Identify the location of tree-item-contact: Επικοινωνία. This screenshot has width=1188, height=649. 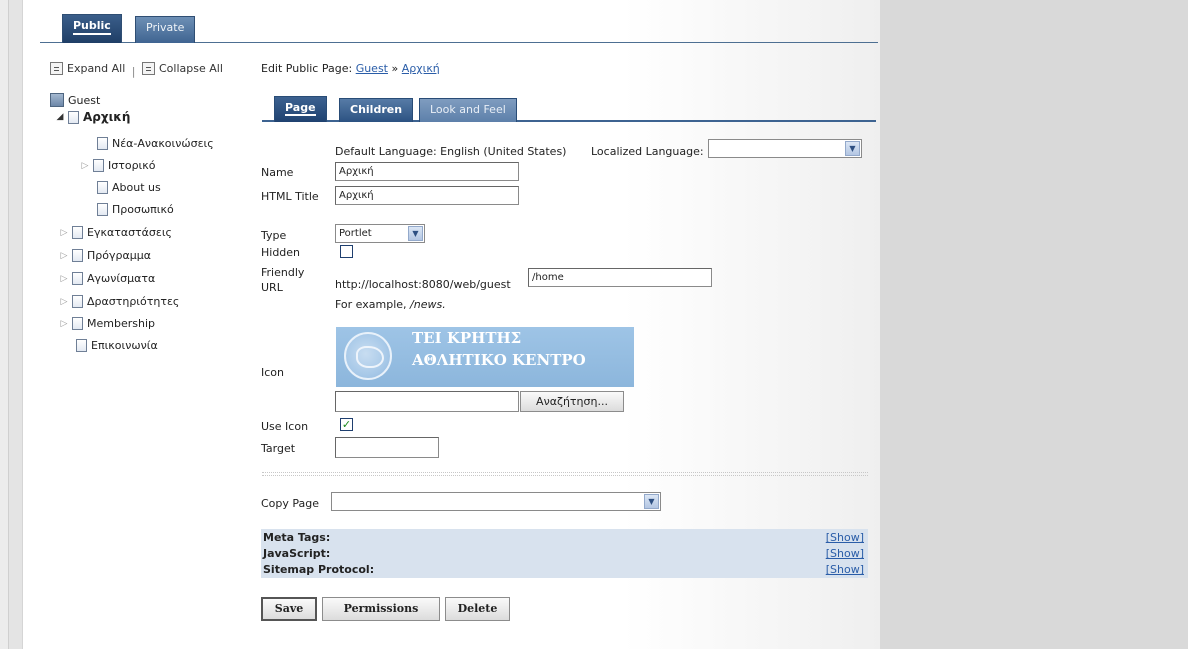
(117, 345).